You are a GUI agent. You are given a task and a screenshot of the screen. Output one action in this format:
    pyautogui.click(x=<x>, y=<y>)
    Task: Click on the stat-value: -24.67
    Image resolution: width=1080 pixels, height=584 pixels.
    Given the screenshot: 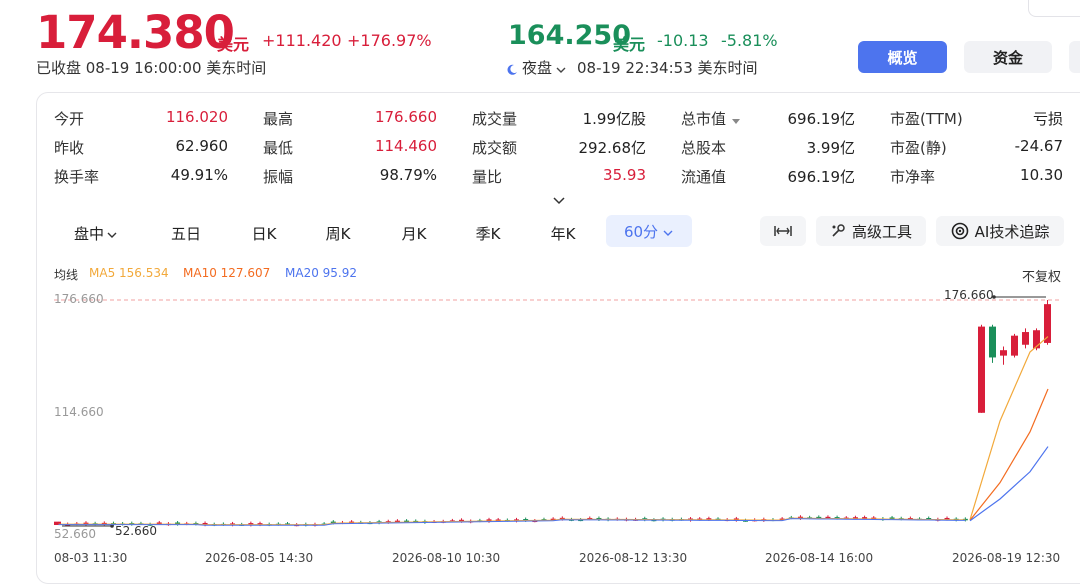 What is the action you would take?
    pyautogui.click(x=1038, y=146)
    